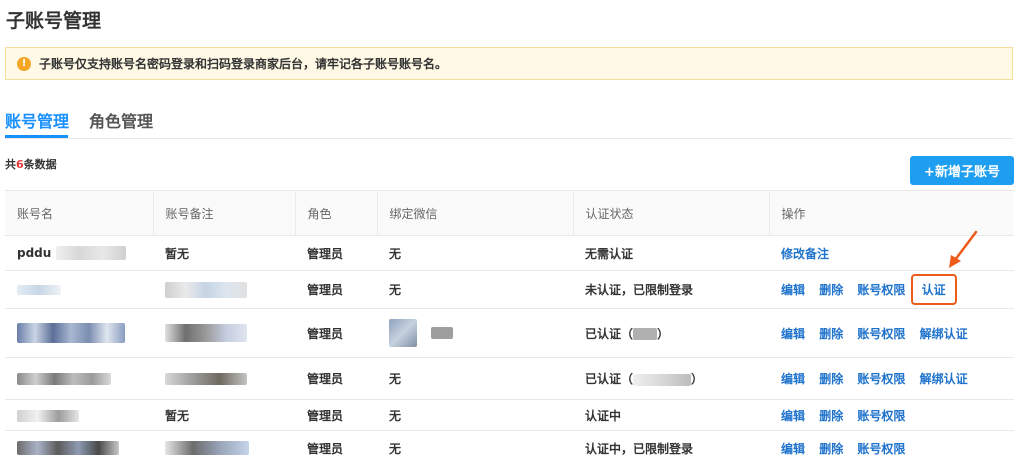  Describe the element at coordinates (34, 253) in the screenshot. I see `account-name: pddu` at that location.